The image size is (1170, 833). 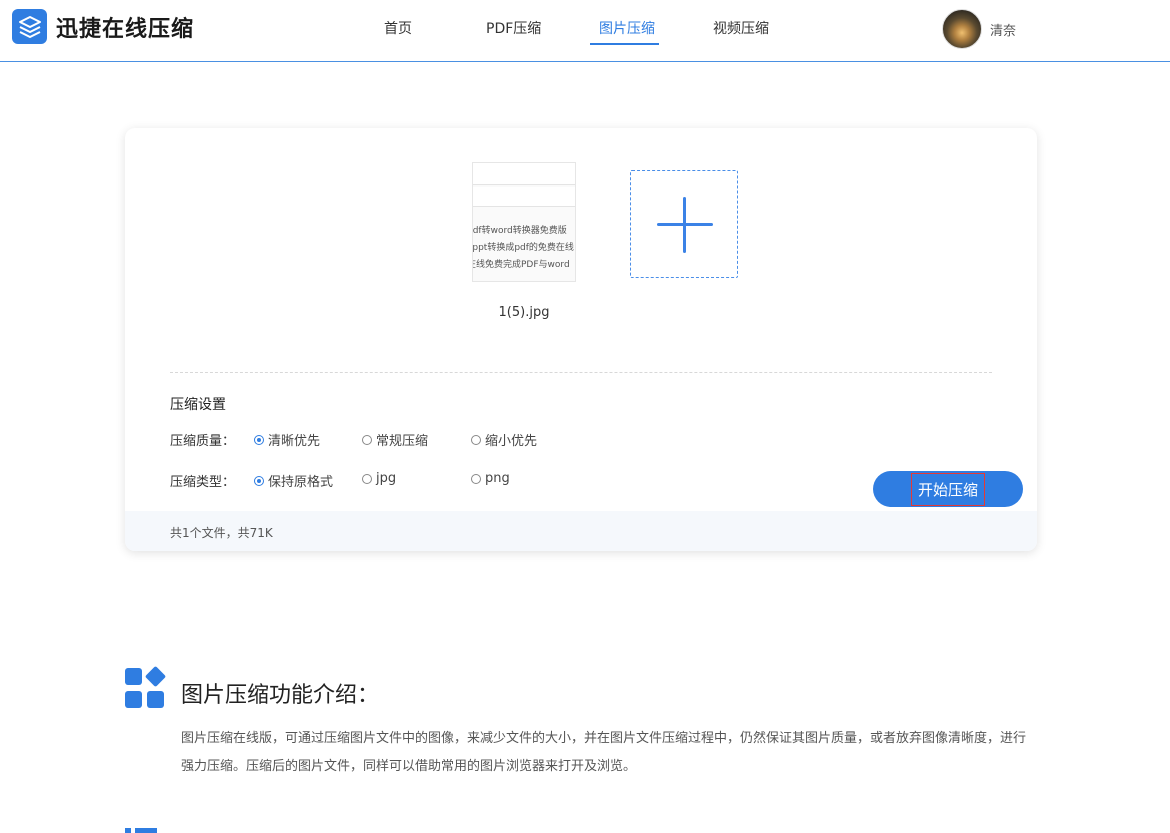 I want to click on logo: 迅捷在线压缩, so click(x=103, y=26).